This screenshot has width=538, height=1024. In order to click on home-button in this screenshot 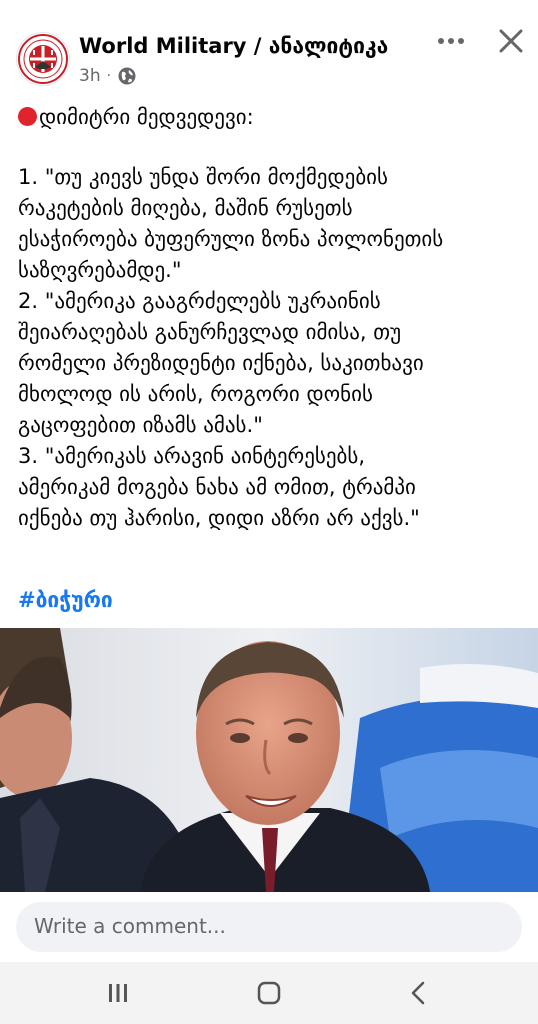, I will do `click(269, 993)`.